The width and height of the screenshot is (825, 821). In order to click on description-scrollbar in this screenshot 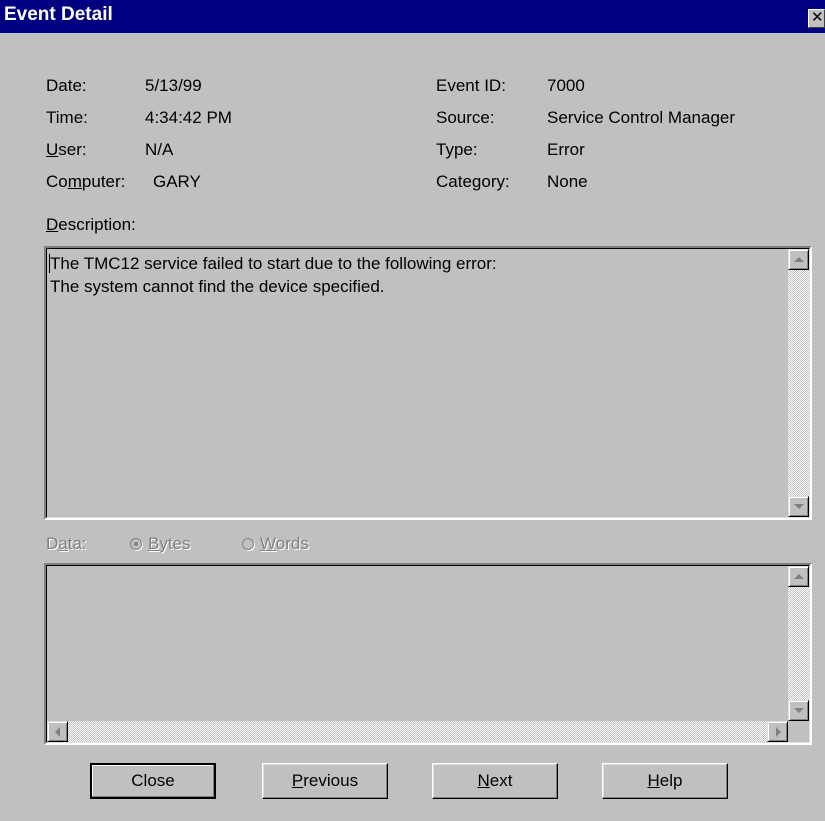, I will do `click(798, 383)`.